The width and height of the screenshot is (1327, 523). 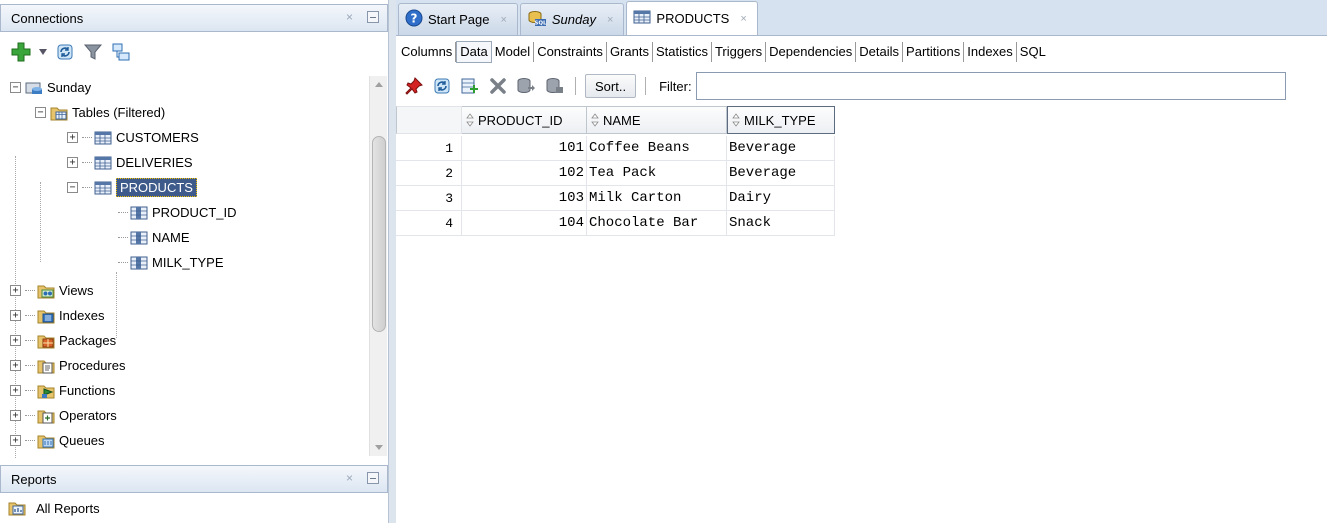 What do you see at coordinates (139, 213) in the screenshot?
I see `column-icon` at bounding box center [139, 213].